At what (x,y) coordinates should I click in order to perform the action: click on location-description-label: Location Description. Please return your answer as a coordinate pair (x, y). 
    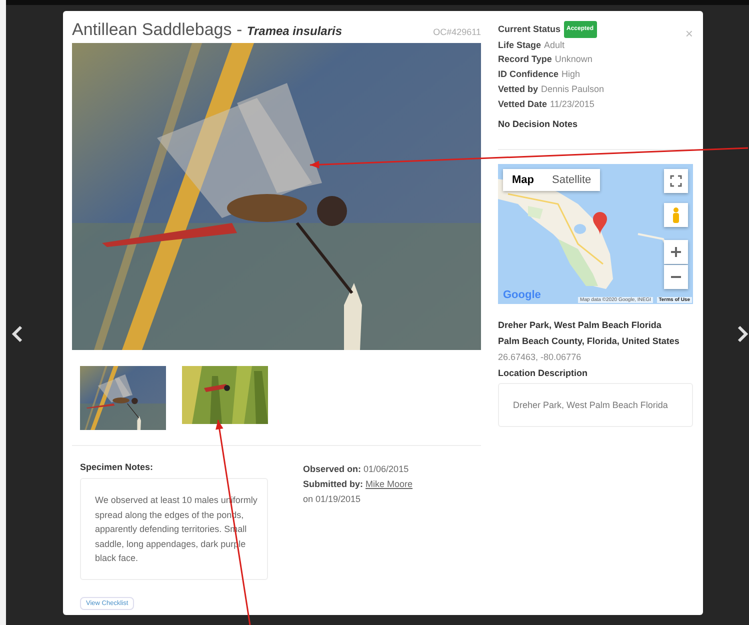
    Looking at the image, I should click on (543, 373).